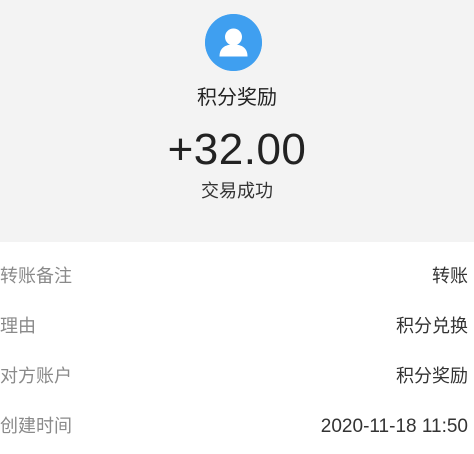  What do you see at coordinates (237, 379) in the screenshot?
I see `detail-row-counterparty: 对方账户 积分奖励` at bounding box center [237, 379].